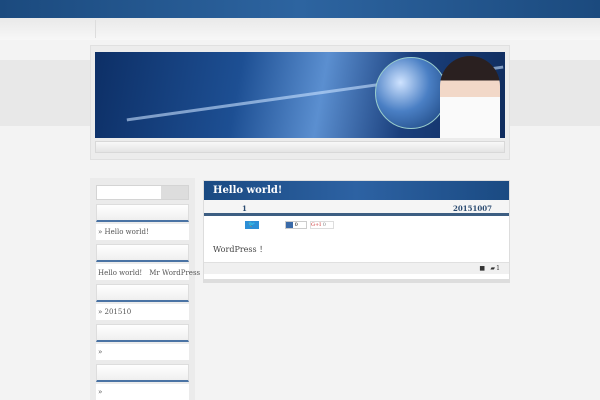  Describe the element at coordinates (240, 249) in the screenshot. I see `post-body: WordPress ！` at that location.